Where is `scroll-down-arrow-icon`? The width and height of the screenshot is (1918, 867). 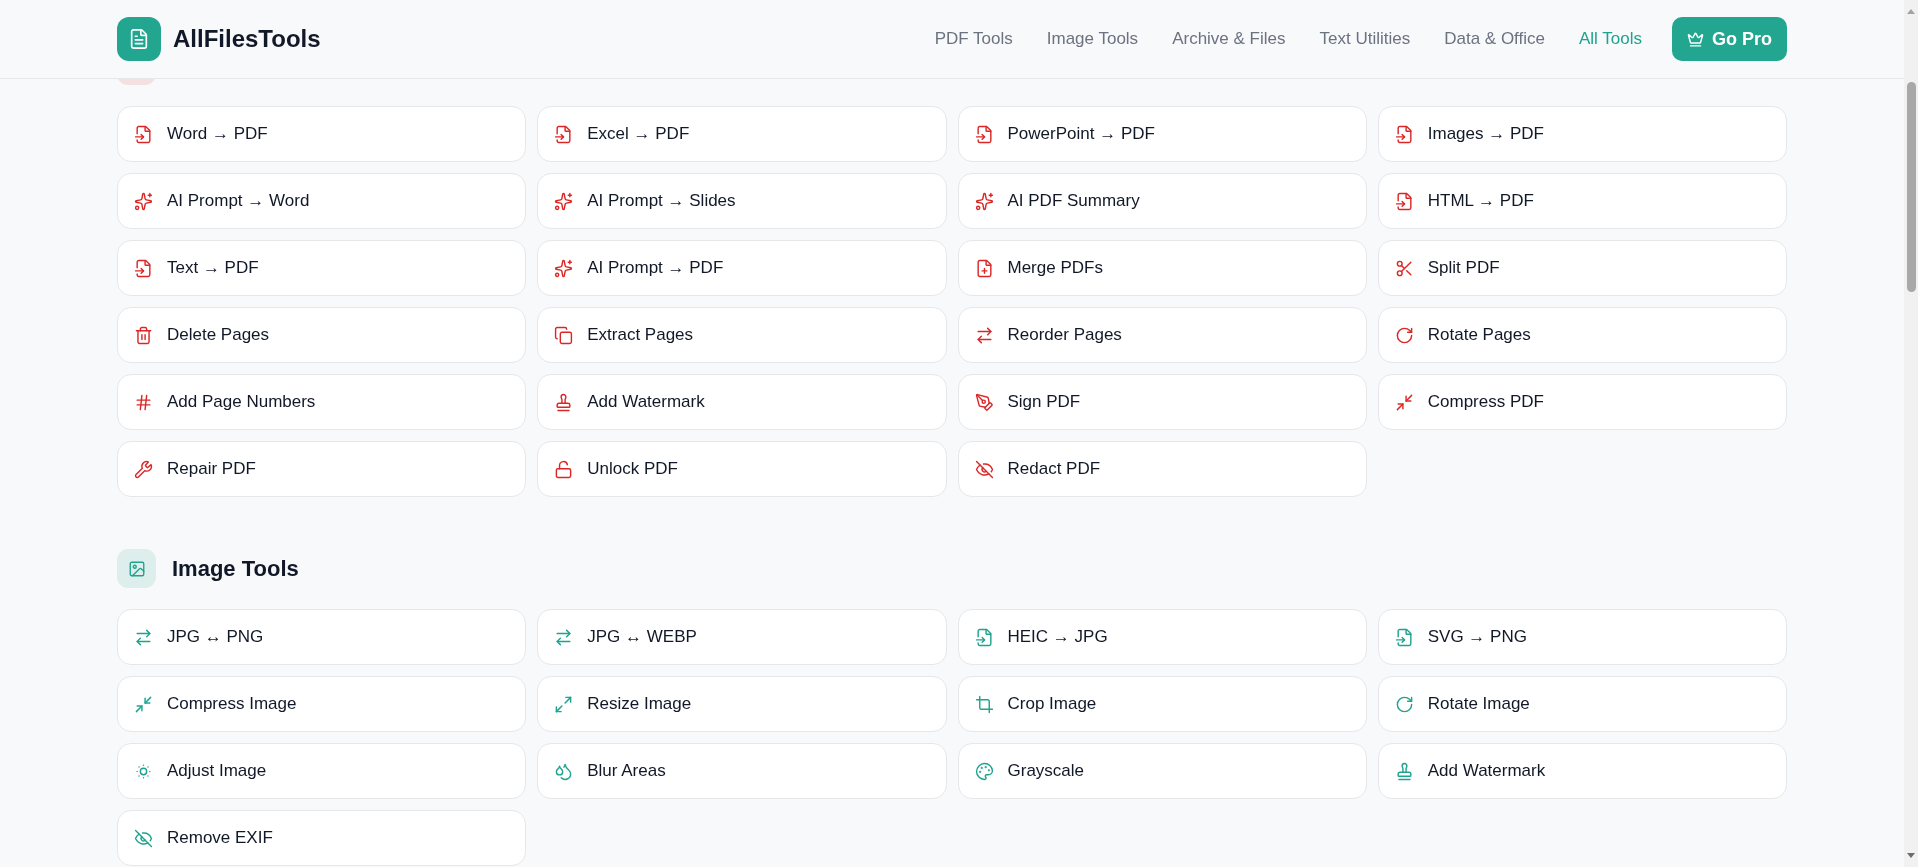 scroll-down-arrow-icon is located at coordinates (1911, 856).